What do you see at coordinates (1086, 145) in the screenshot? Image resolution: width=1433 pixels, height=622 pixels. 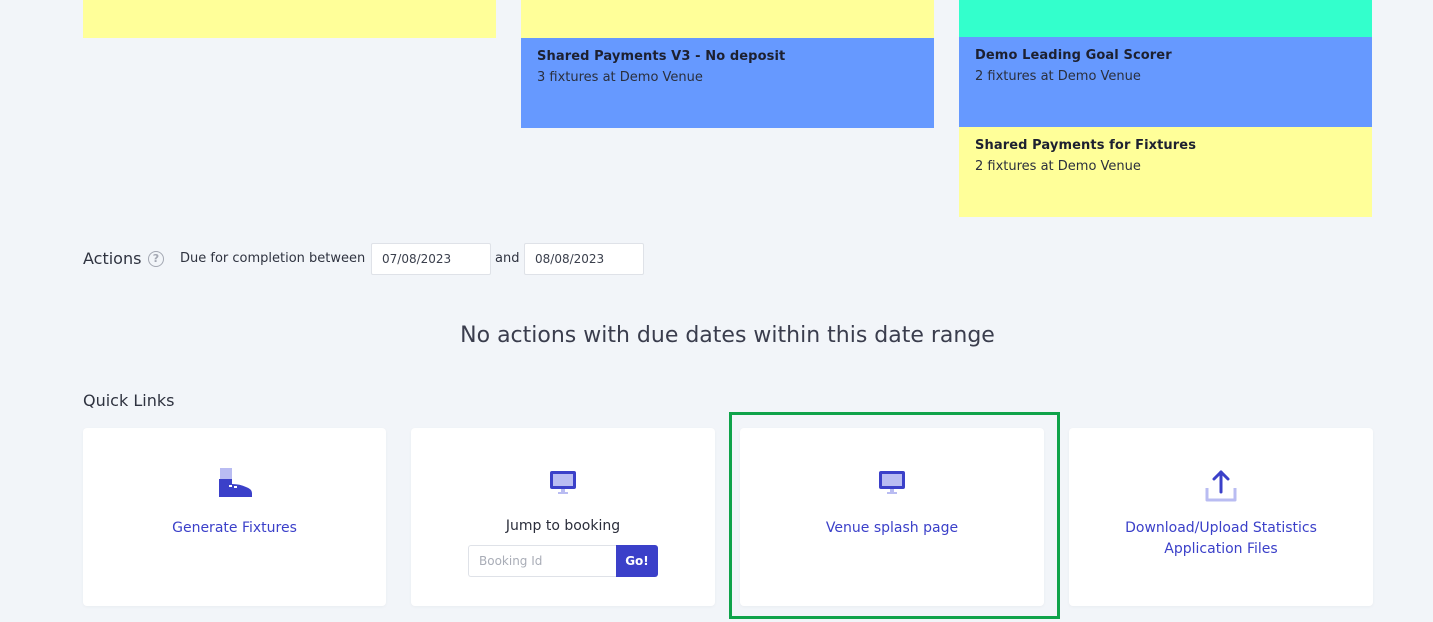 I see `fixture-card-title: Shared Payments for Fixtures` at bounding box center [1086, 145].